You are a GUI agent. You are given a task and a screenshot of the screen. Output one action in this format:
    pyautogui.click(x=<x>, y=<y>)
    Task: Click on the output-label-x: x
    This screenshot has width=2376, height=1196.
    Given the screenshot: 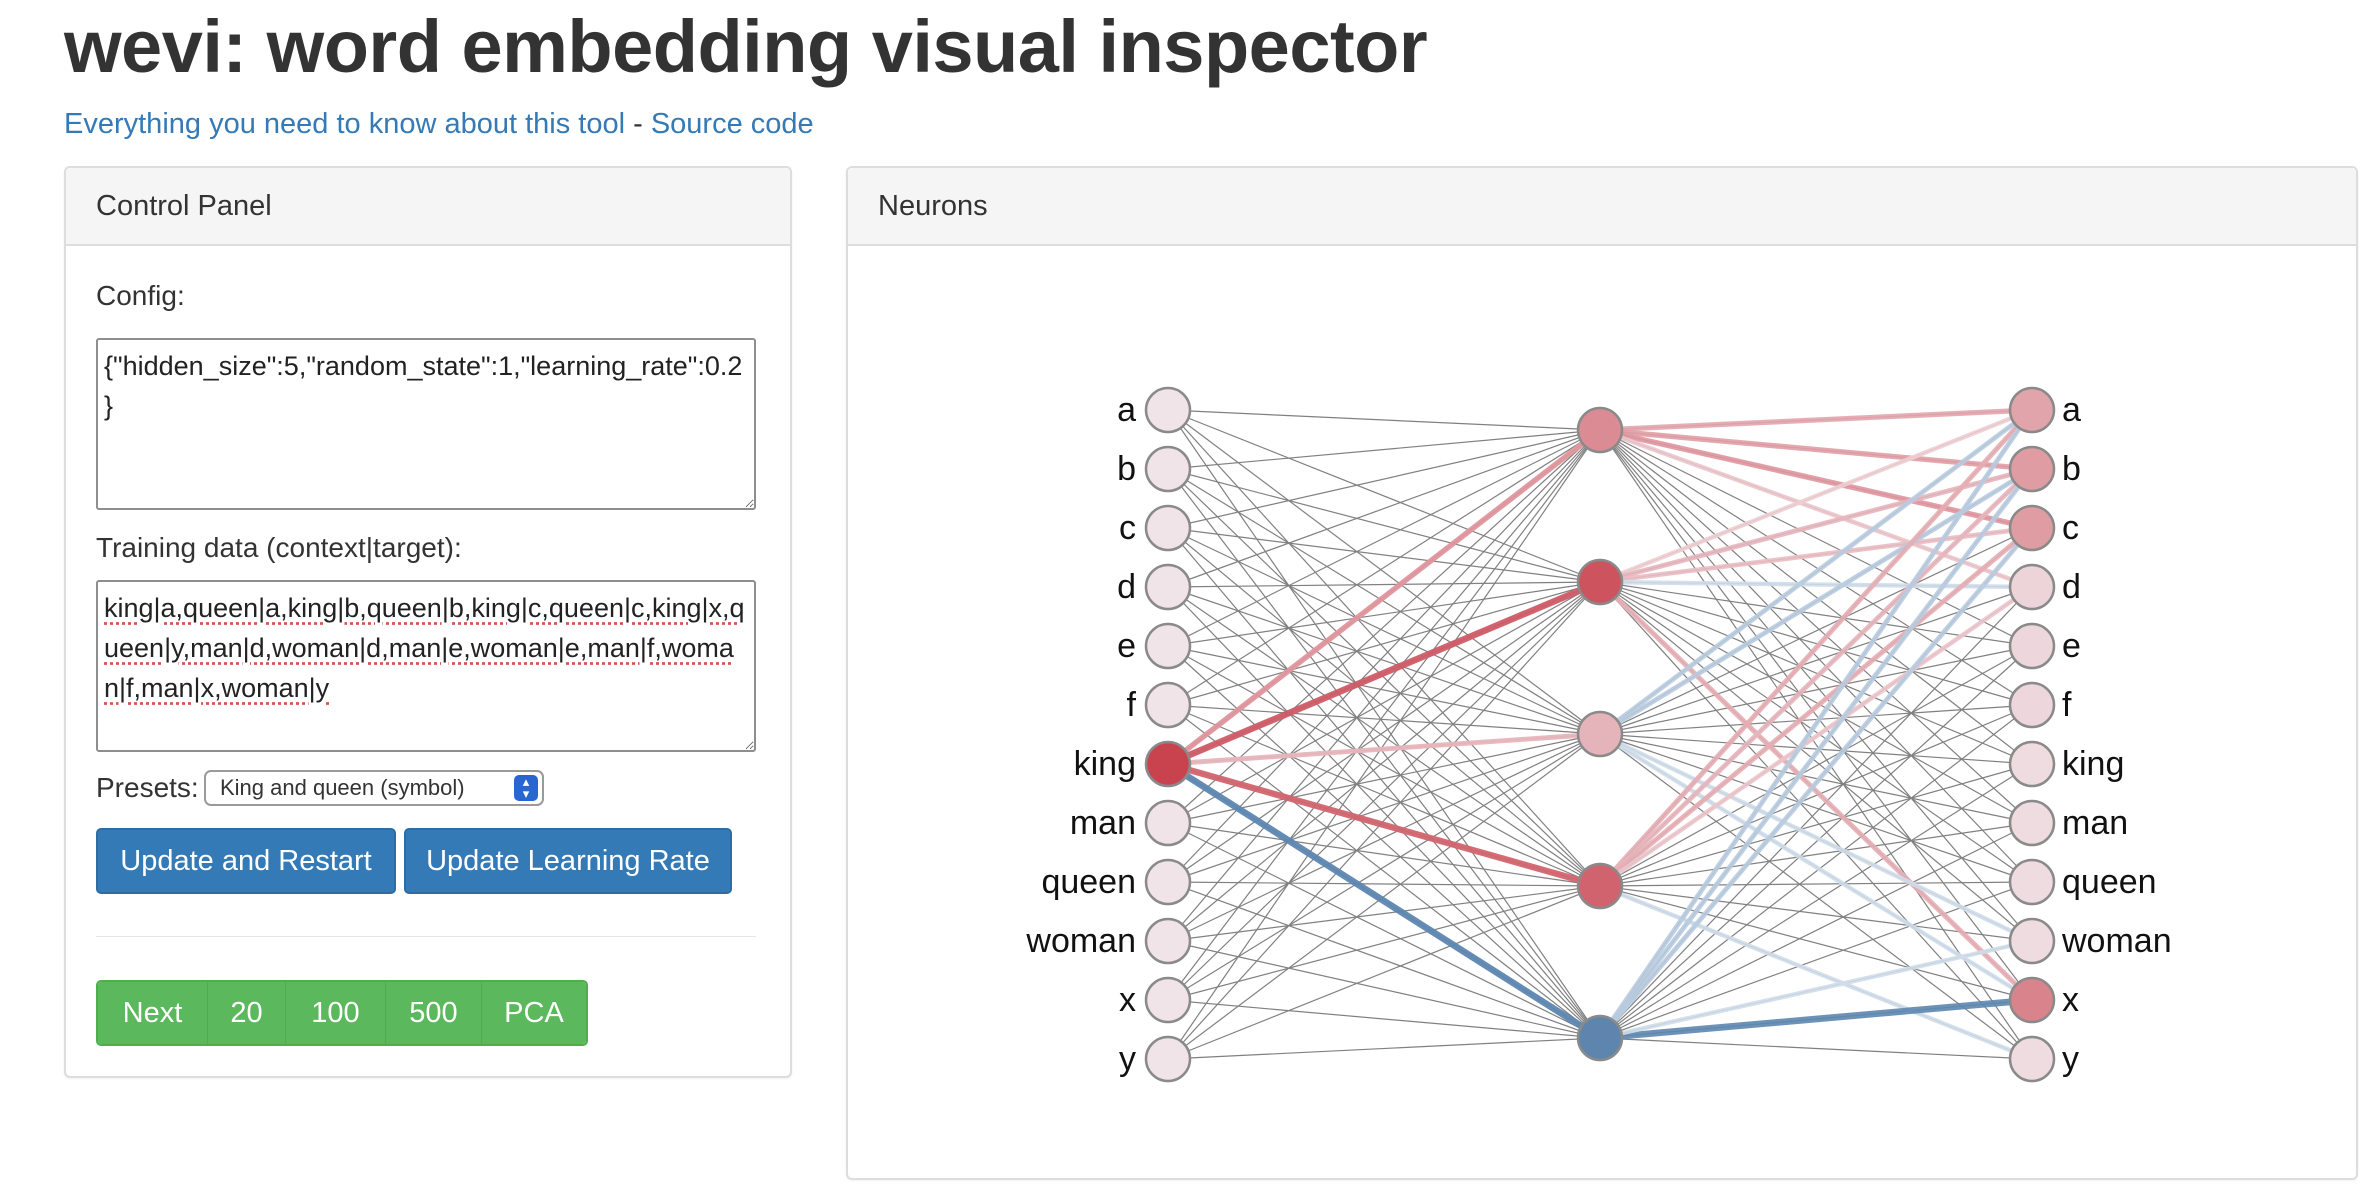 What is the action you would take?
    pyautogui.click(x=2070, y=1000)
    